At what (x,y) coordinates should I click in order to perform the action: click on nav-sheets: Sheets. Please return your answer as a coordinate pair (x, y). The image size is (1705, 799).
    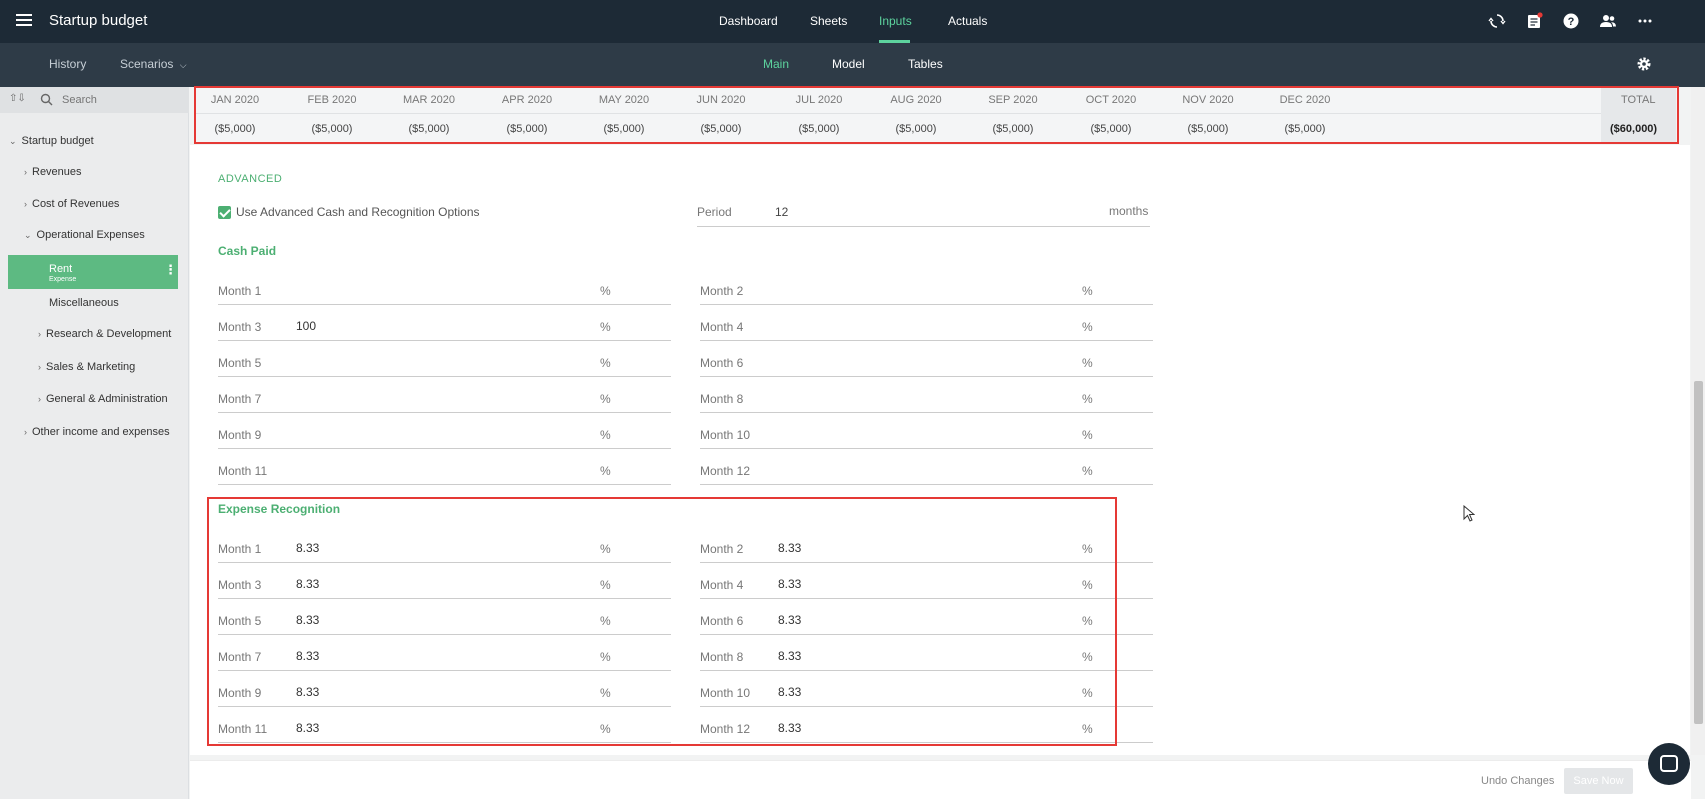
    Looking at the image, I should click on (828, 21).